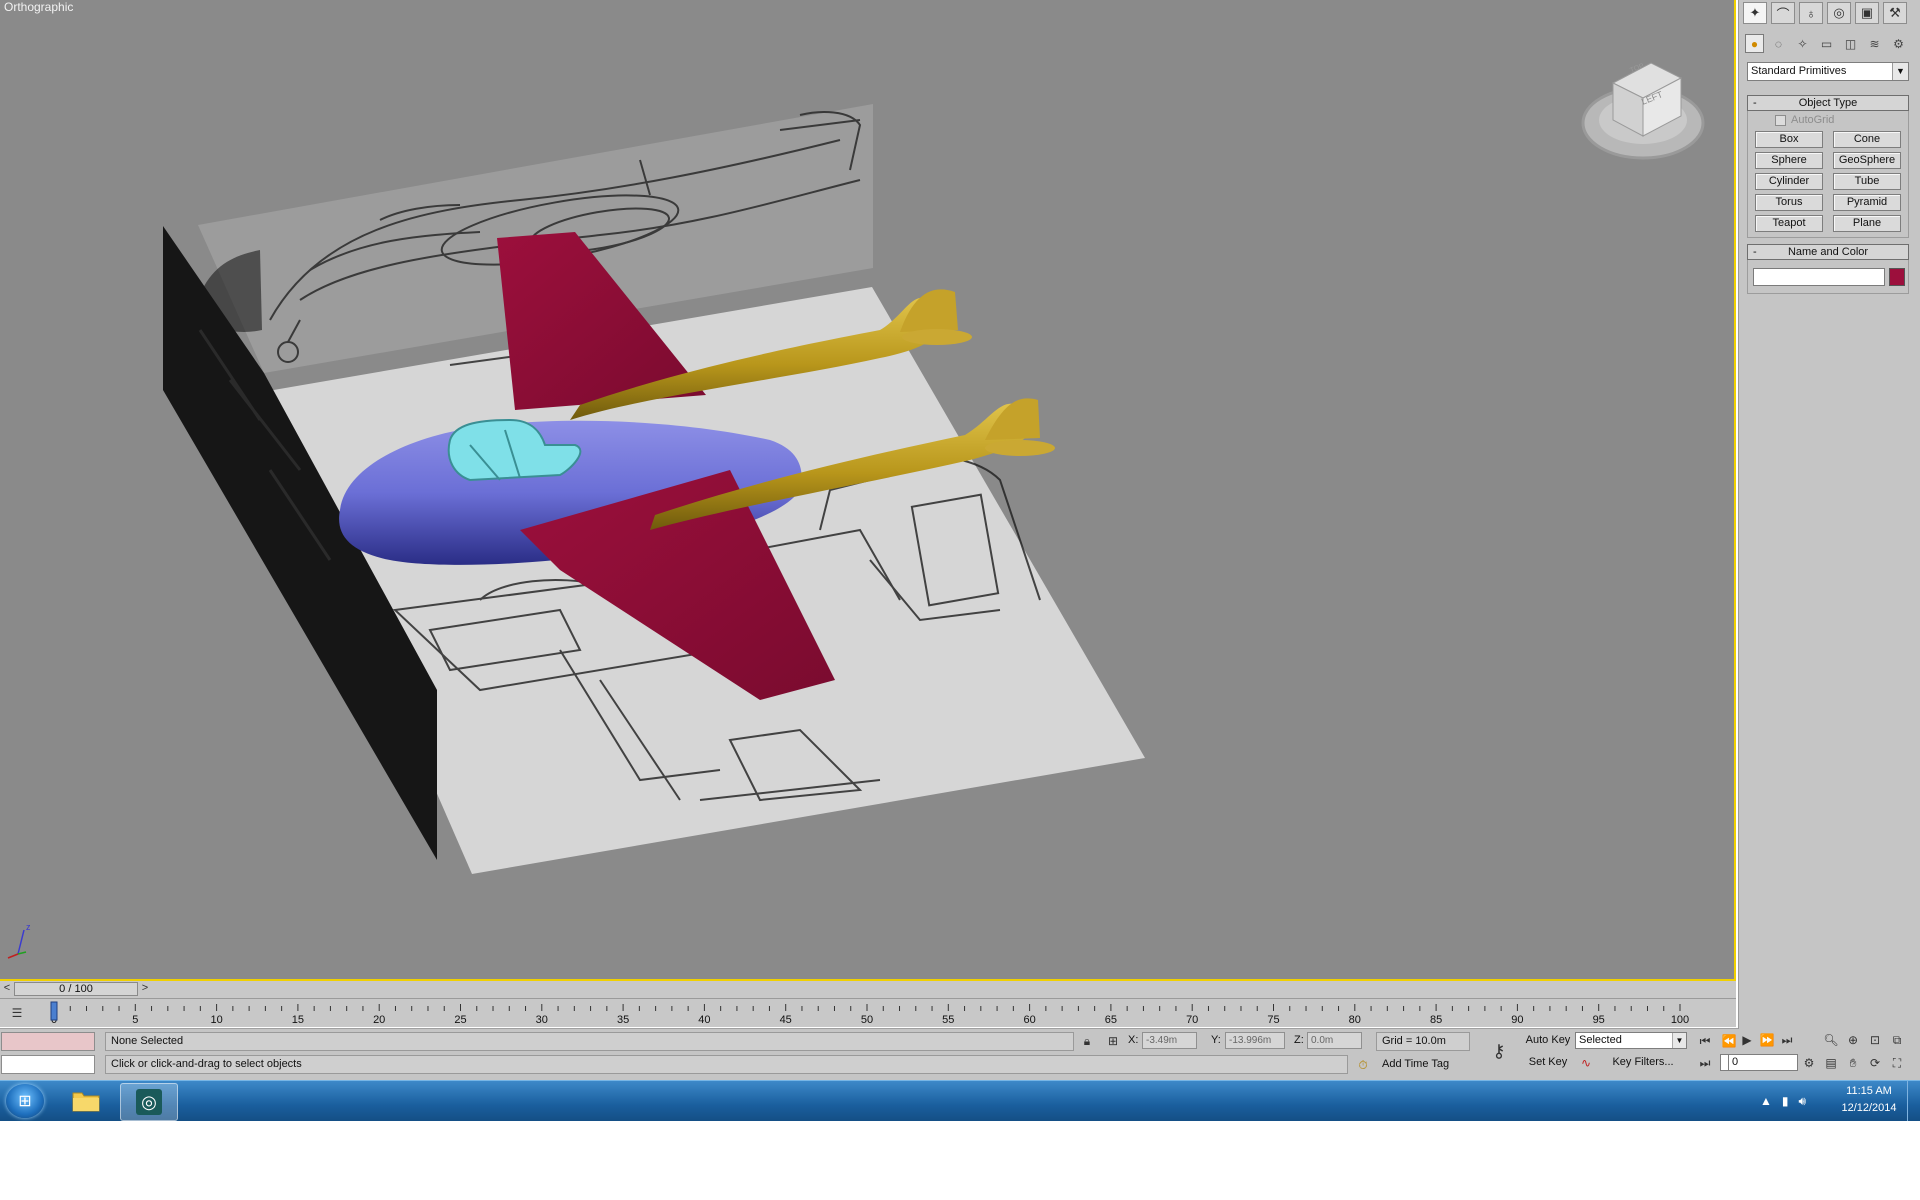  I want to click on 3ds-max-taskbar-icon: ◎, so click(149, 1102).